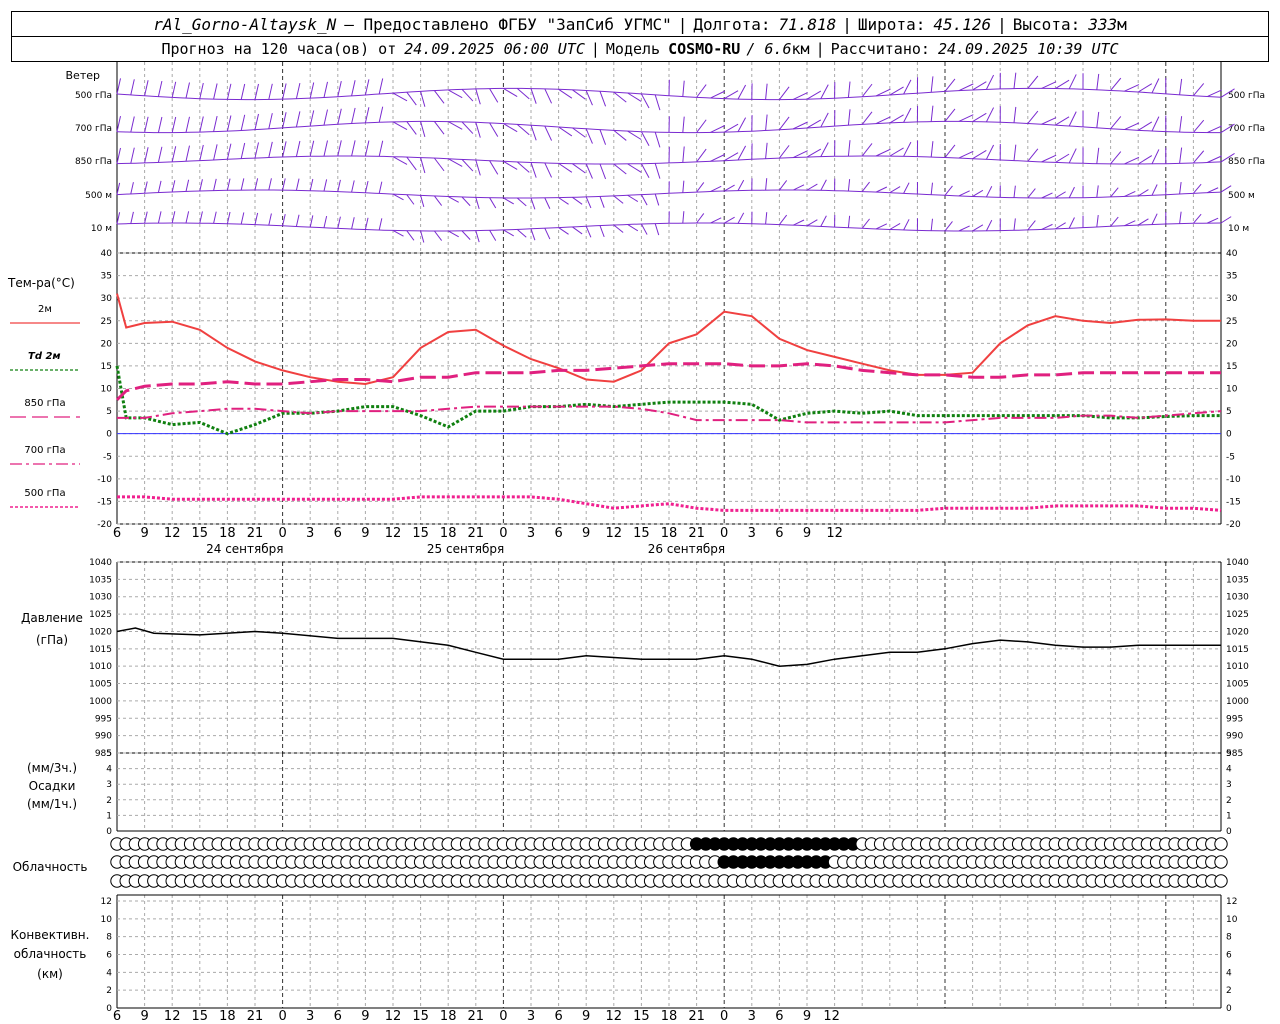 Image resolution: width=1280 pixels, height=1024 pixels. I want to click on bottom-xtick: 12, so click(614, 1016).